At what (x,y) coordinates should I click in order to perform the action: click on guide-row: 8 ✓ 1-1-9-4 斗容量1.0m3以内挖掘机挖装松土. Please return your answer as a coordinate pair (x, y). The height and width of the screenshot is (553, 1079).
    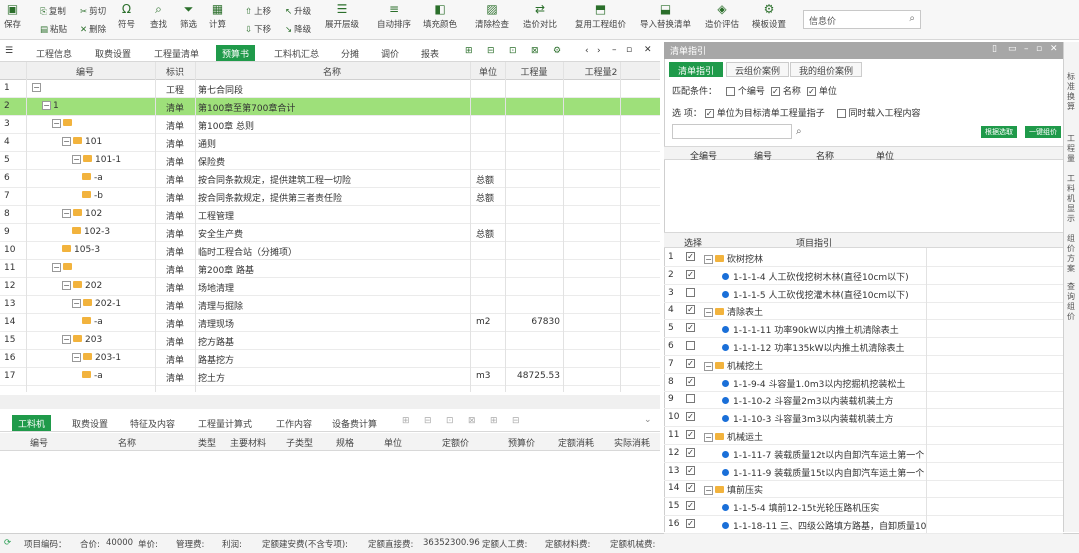
    Looking at the image, I should click on (863, 383).